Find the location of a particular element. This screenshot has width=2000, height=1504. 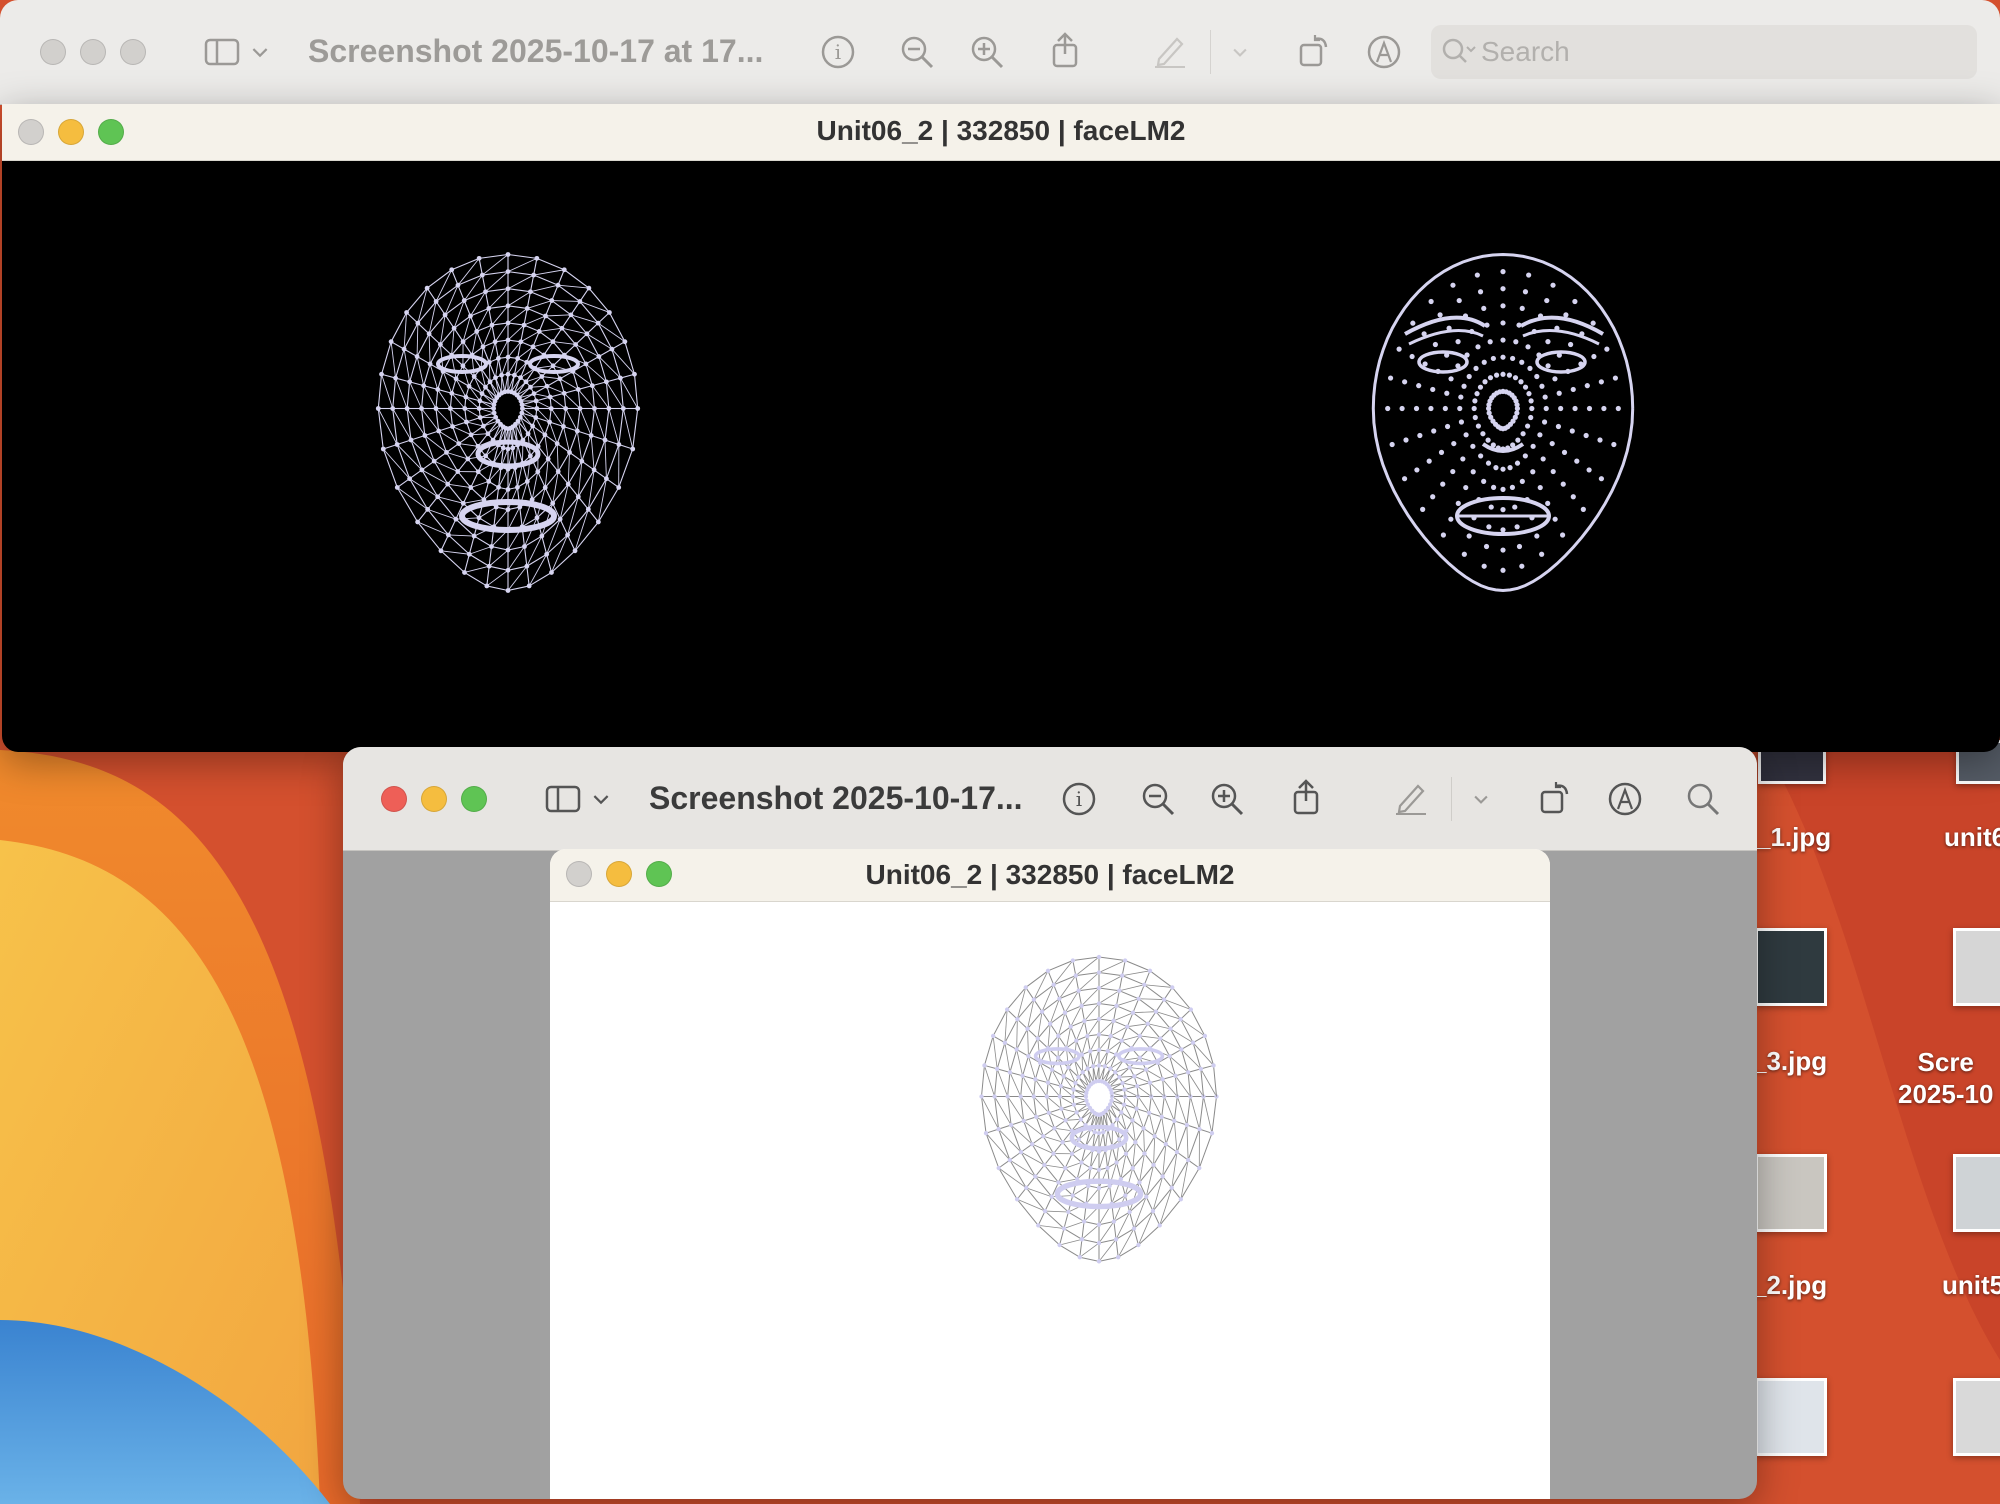

desktop-file-label: _1.jpg is located at coordinates (1793, 837).